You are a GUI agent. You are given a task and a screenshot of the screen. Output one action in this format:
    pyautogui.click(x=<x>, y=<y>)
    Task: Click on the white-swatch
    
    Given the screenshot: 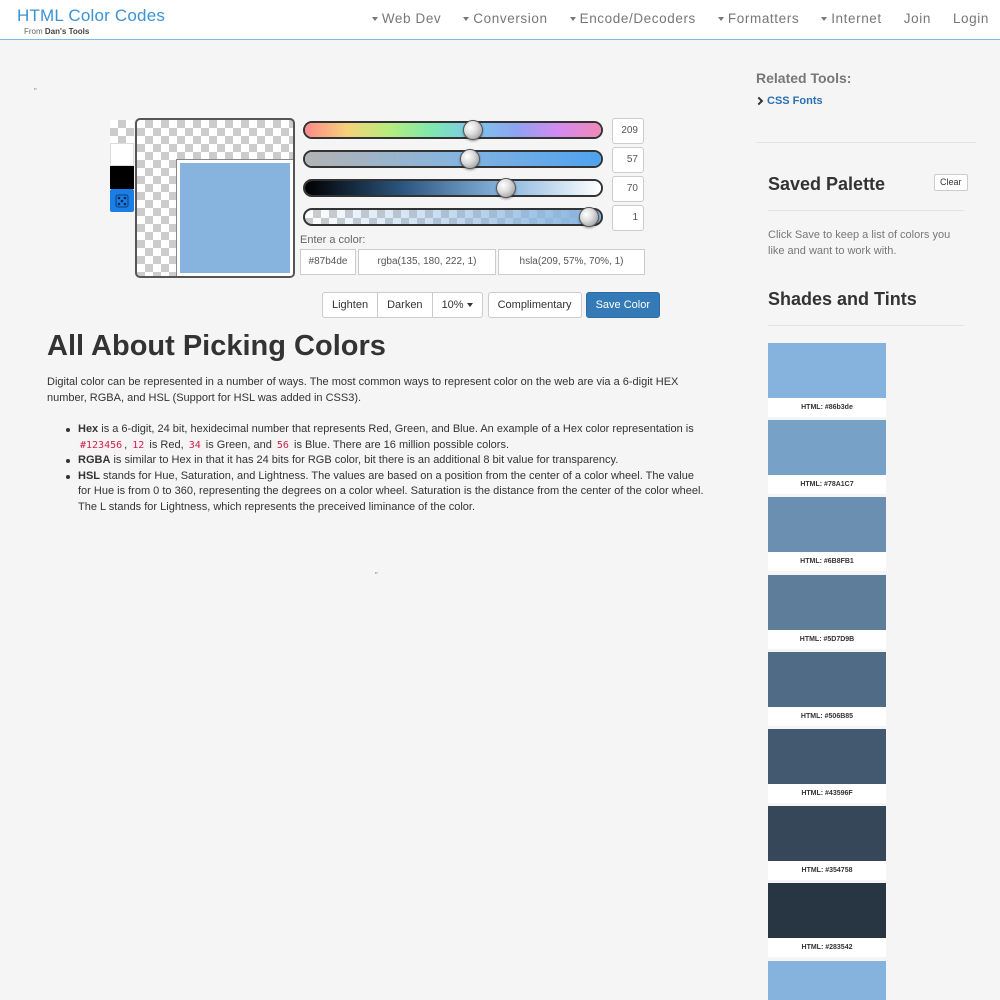 What is the action you would take?
    pyautogui.click(x=122, y=154)
    